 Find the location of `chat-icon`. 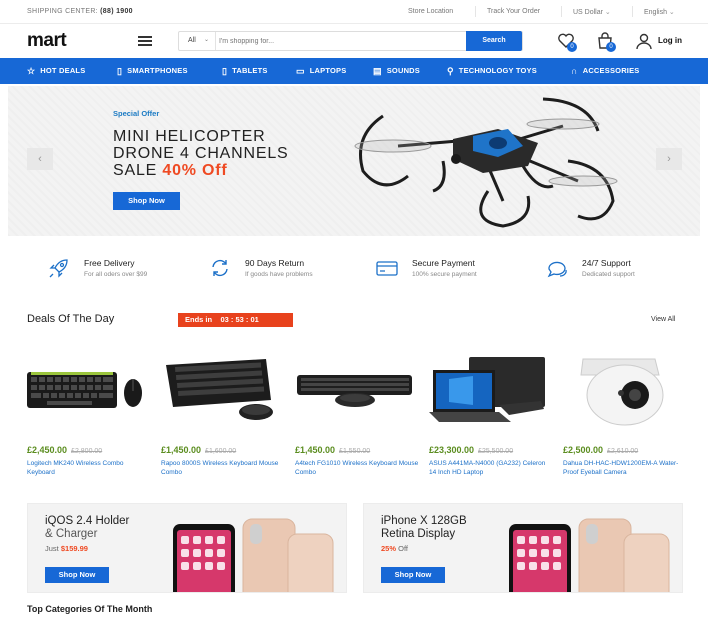

chat-icon is located at coordinates (557, 269).